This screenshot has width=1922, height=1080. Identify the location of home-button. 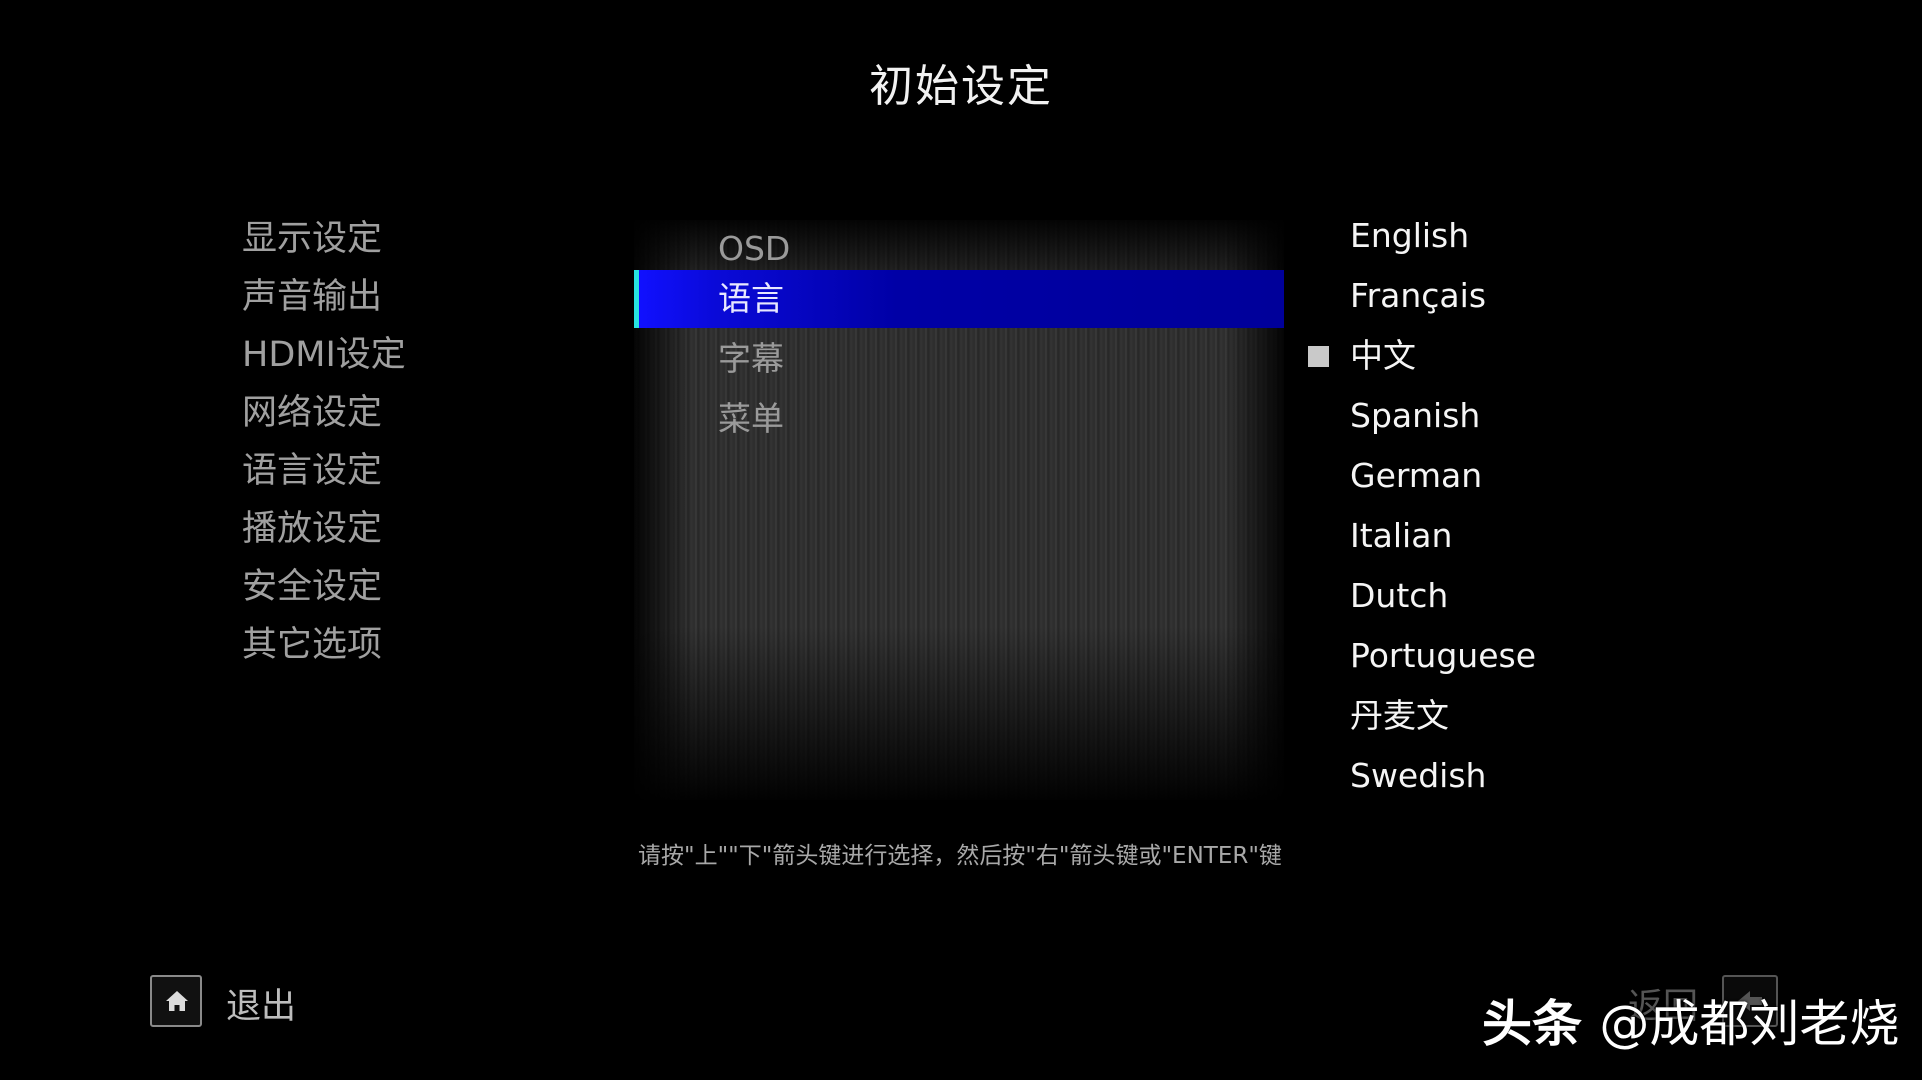
(176, 1001).